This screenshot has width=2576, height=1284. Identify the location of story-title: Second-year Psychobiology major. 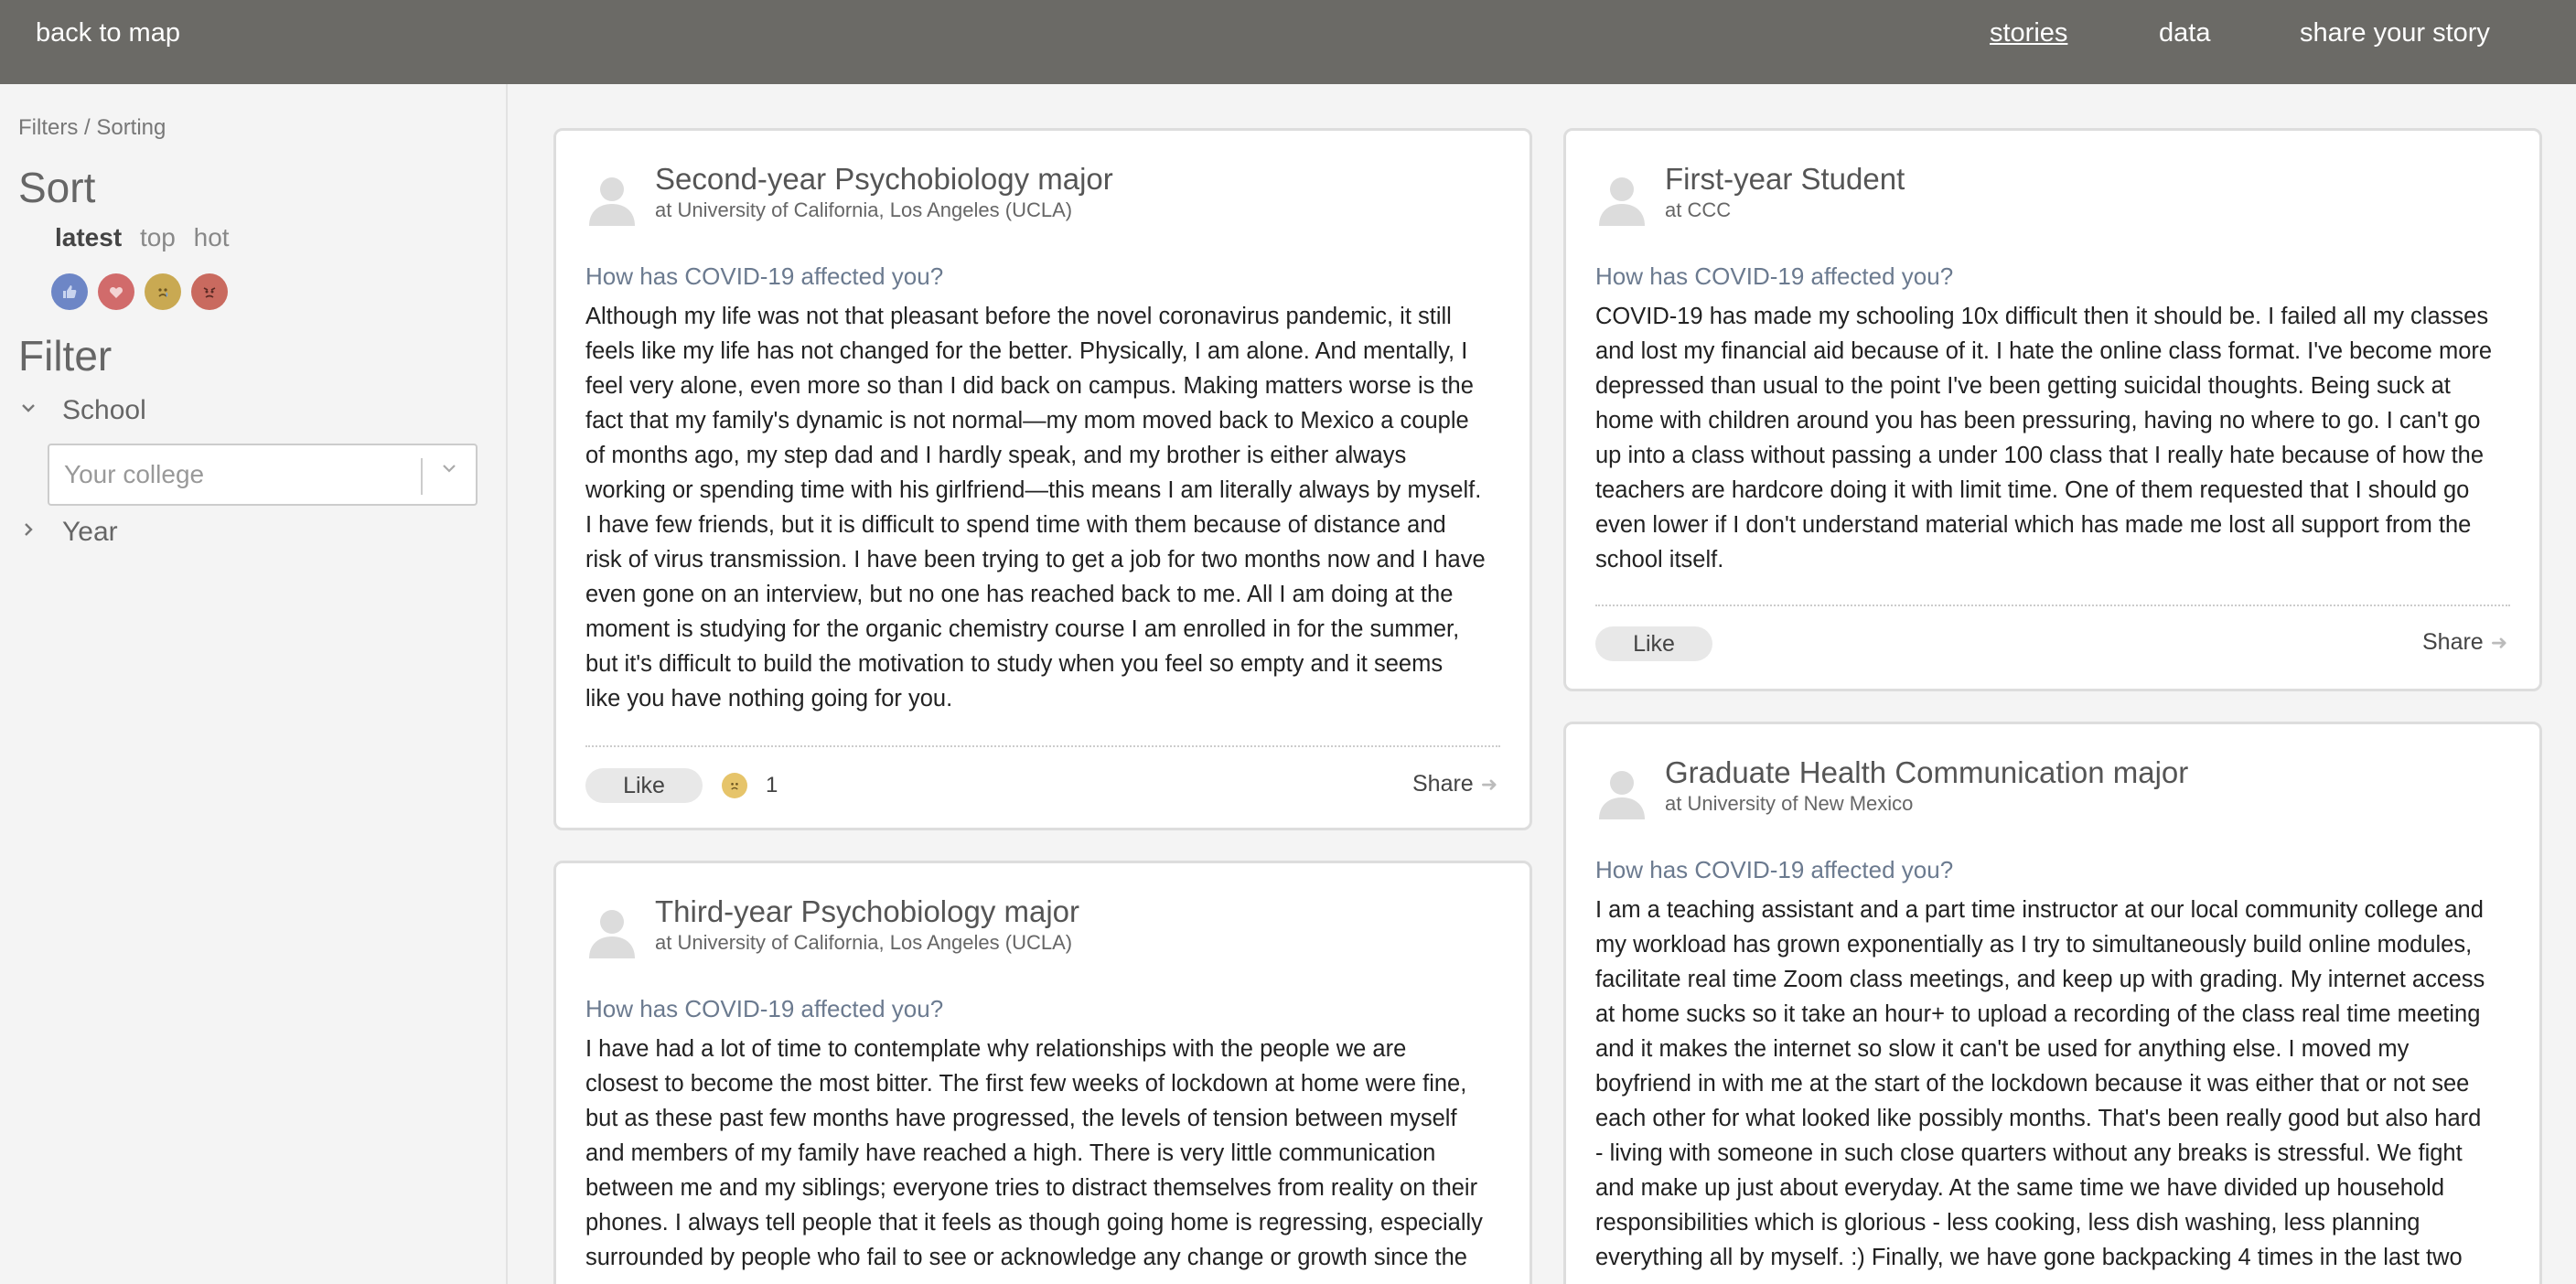
(884, 179).